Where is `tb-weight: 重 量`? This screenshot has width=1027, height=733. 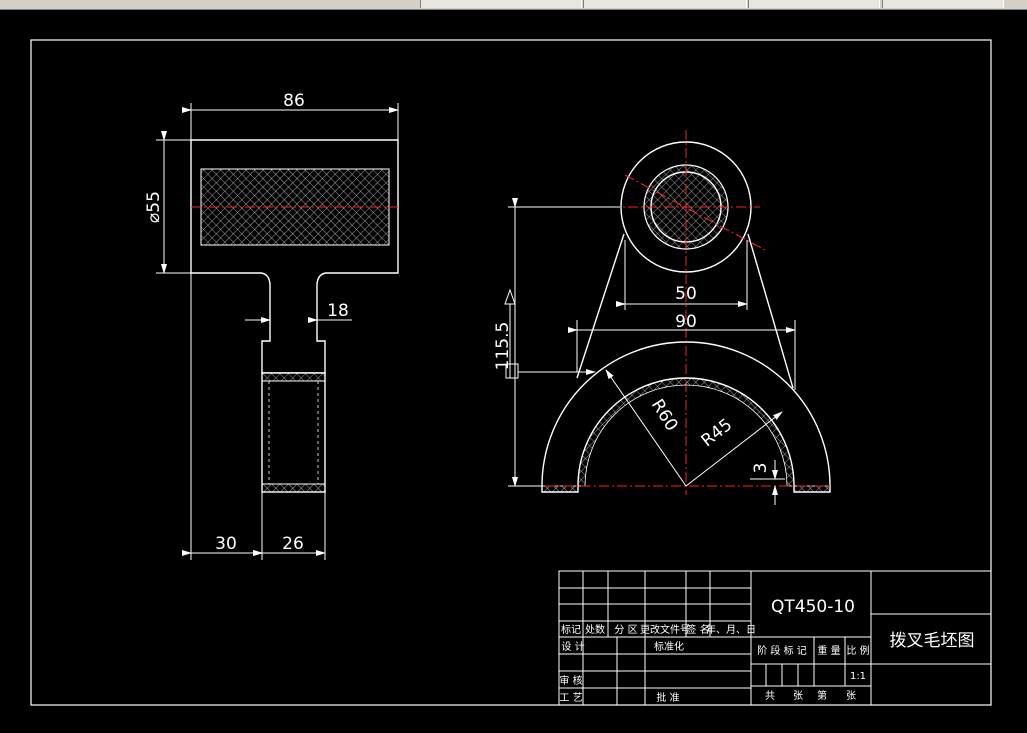
tb-weight: 重 量 is located at coordinates (828, 650).